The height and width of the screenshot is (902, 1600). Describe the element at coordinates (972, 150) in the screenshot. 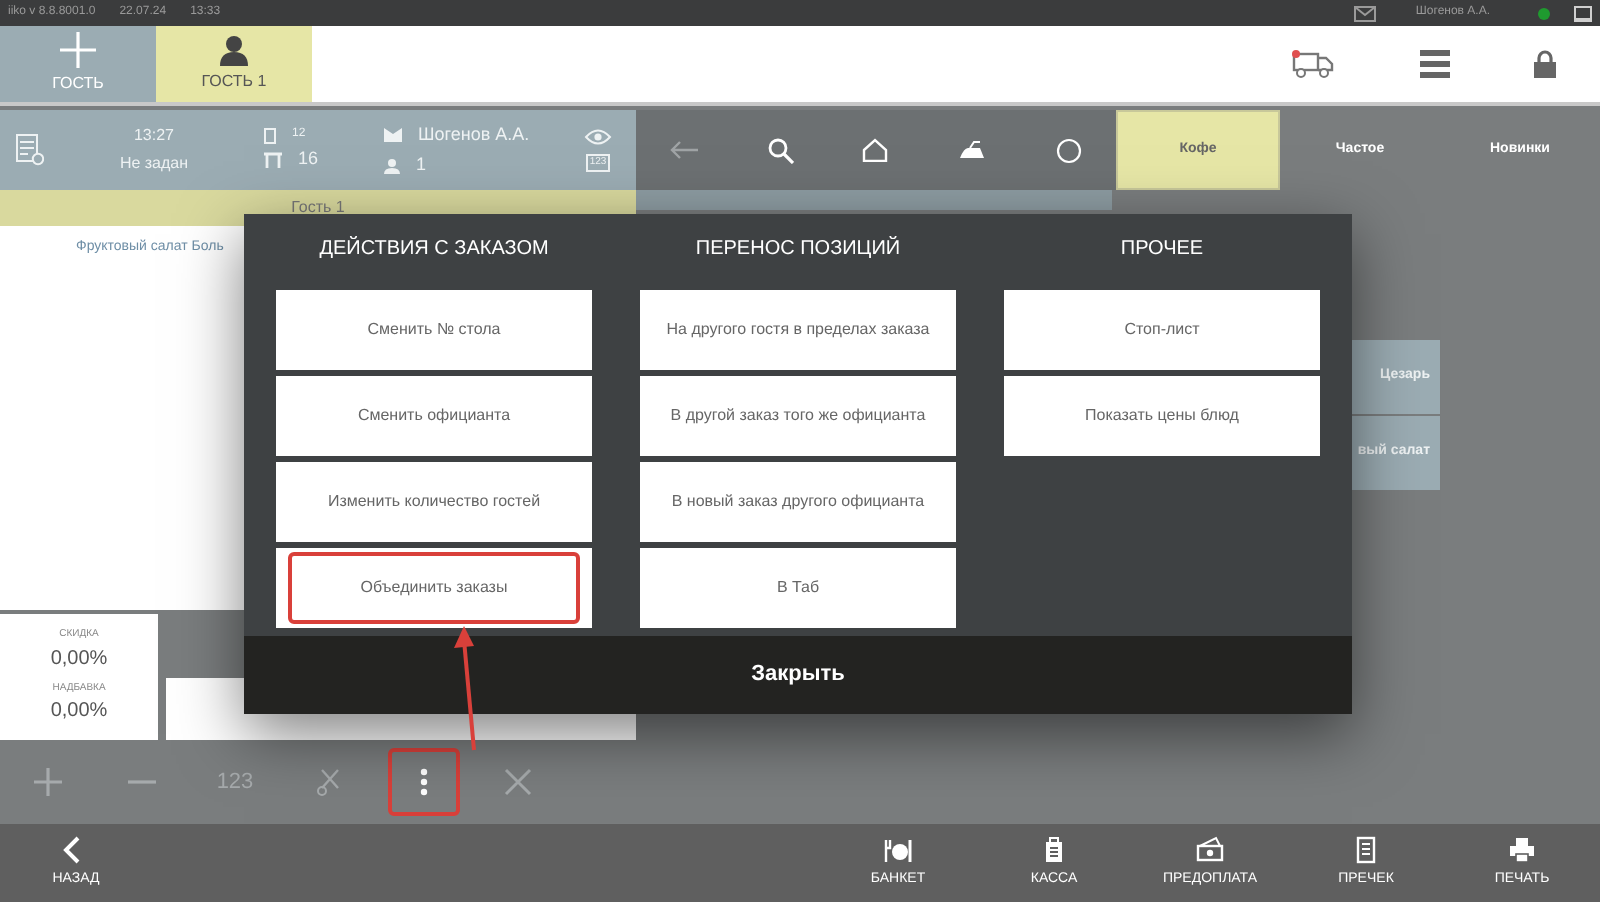

I see `iron-icon` at that location.